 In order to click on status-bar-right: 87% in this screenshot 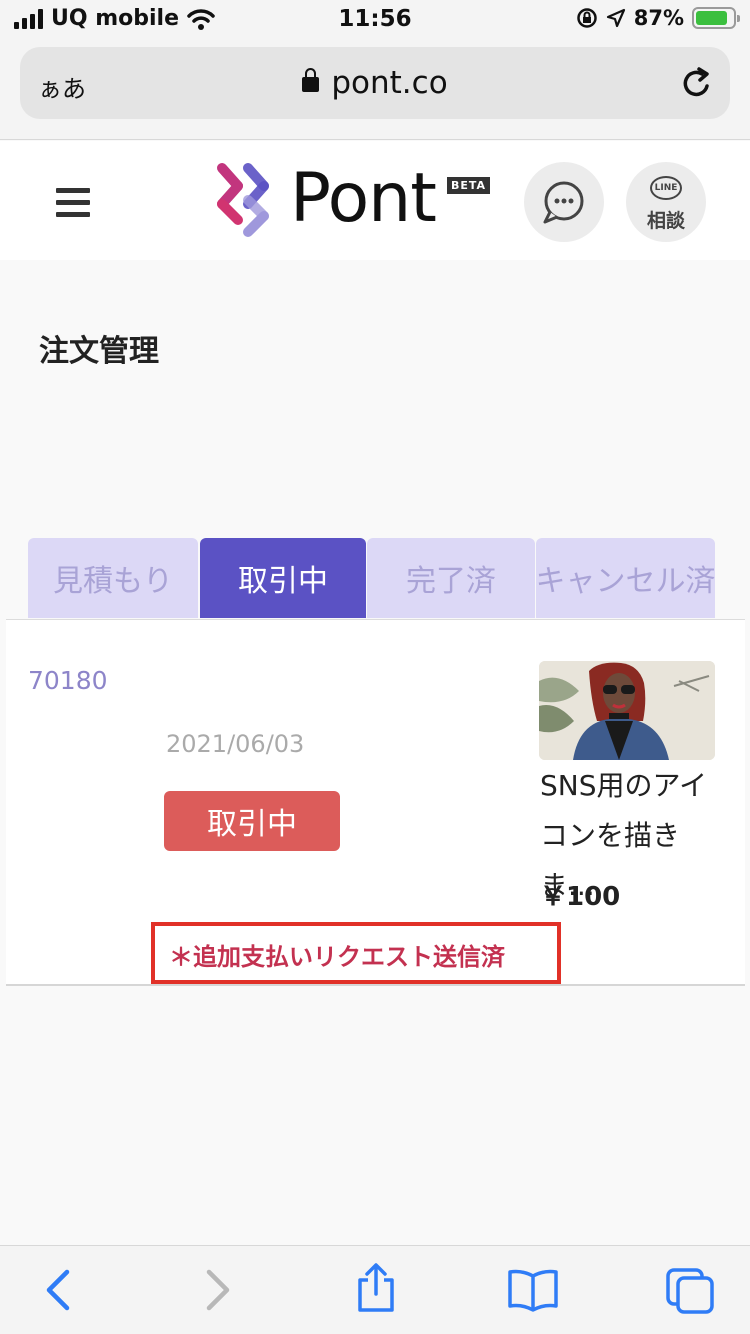, I will do `click(658, 18)`.